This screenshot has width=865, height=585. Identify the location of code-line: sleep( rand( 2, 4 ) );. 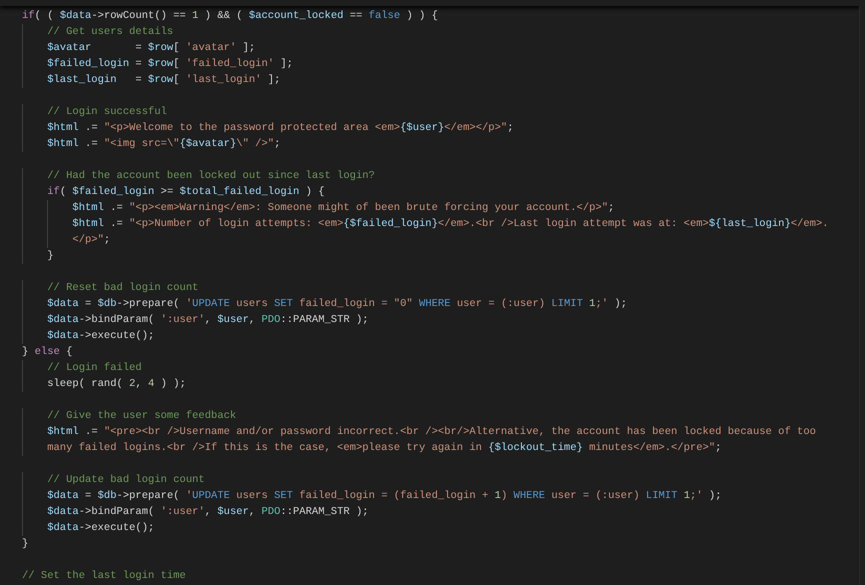
(440, 384).